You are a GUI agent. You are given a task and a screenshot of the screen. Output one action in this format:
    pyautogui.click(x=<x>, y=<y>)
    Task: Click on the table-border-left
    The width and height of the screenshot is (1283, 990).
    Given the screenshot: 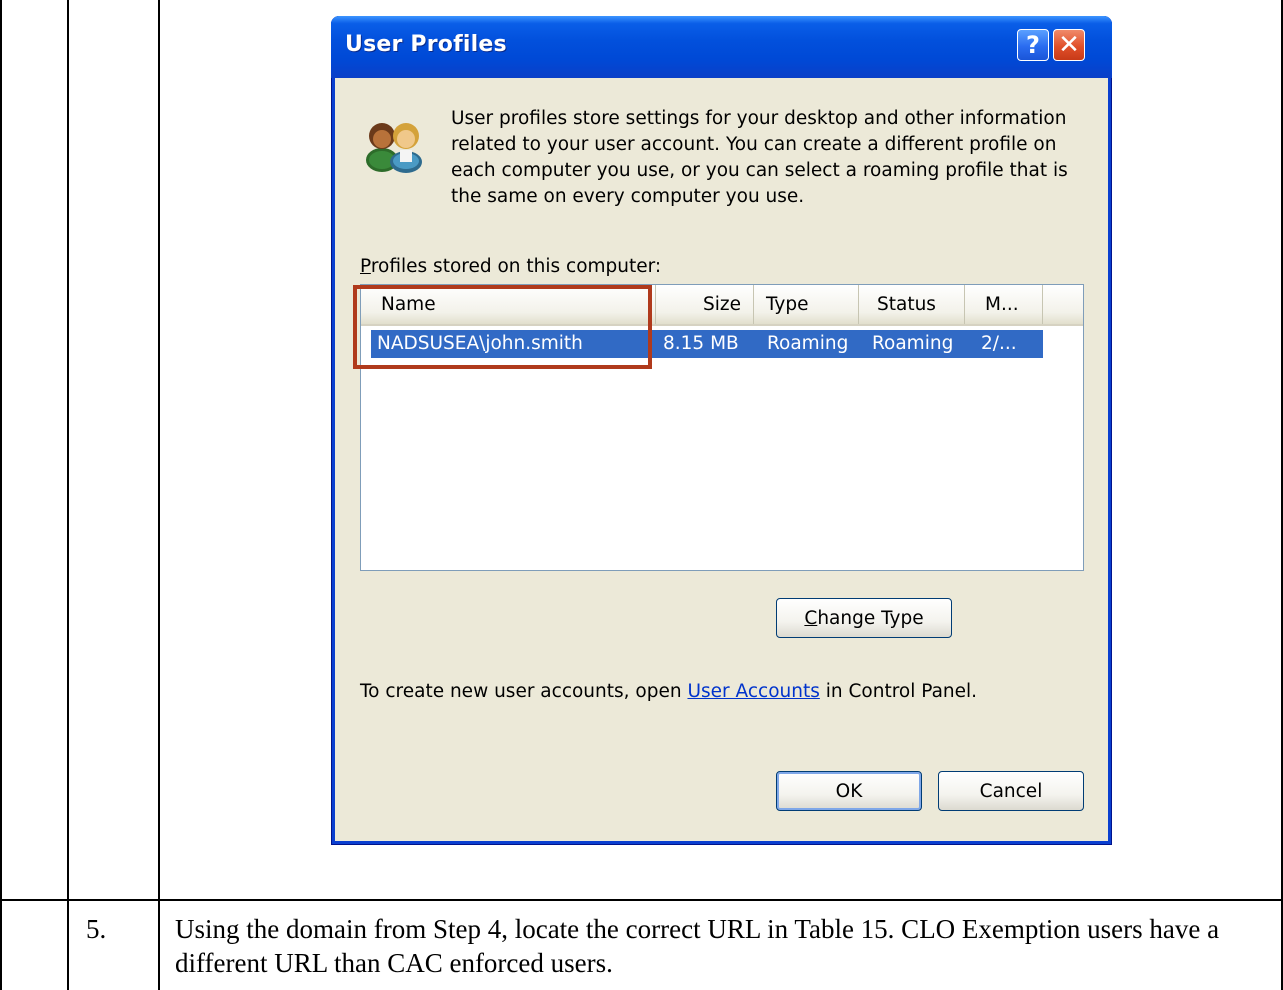 What is the action you would take?
    pyautogui.click(x=1, y=495)
    